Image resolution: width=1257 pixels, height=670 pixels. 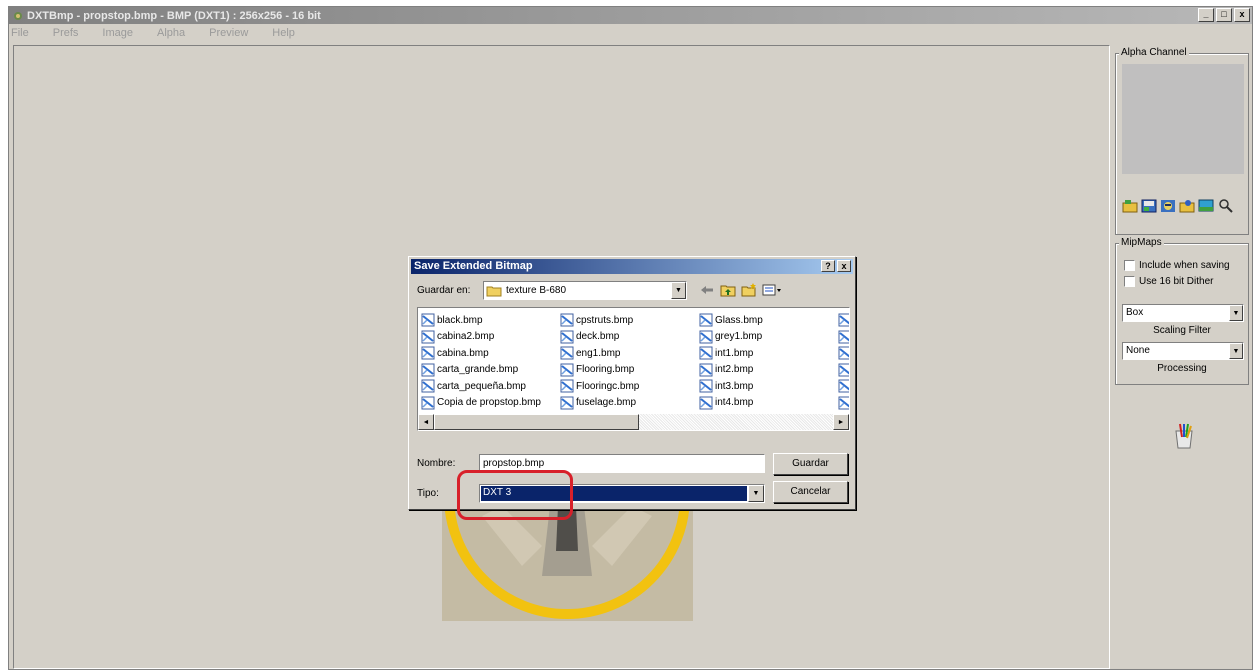 I want to click on folder-icon, so click(x=494, y=291).